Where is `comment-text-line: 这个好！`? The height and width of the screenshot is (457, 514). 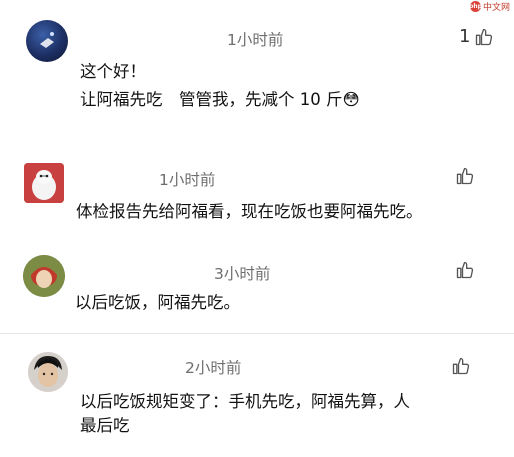 comment-text-line: 这个好！ is located at coordinates (113, 71).